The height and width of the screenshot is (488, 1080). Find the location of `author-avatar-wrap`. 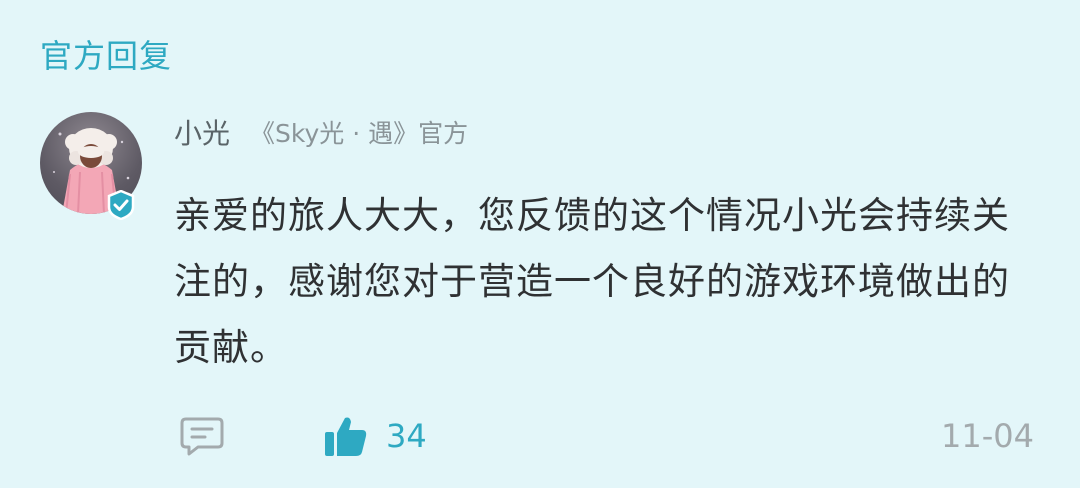

author-avatar-wrap is located at coordinates (92, 166).